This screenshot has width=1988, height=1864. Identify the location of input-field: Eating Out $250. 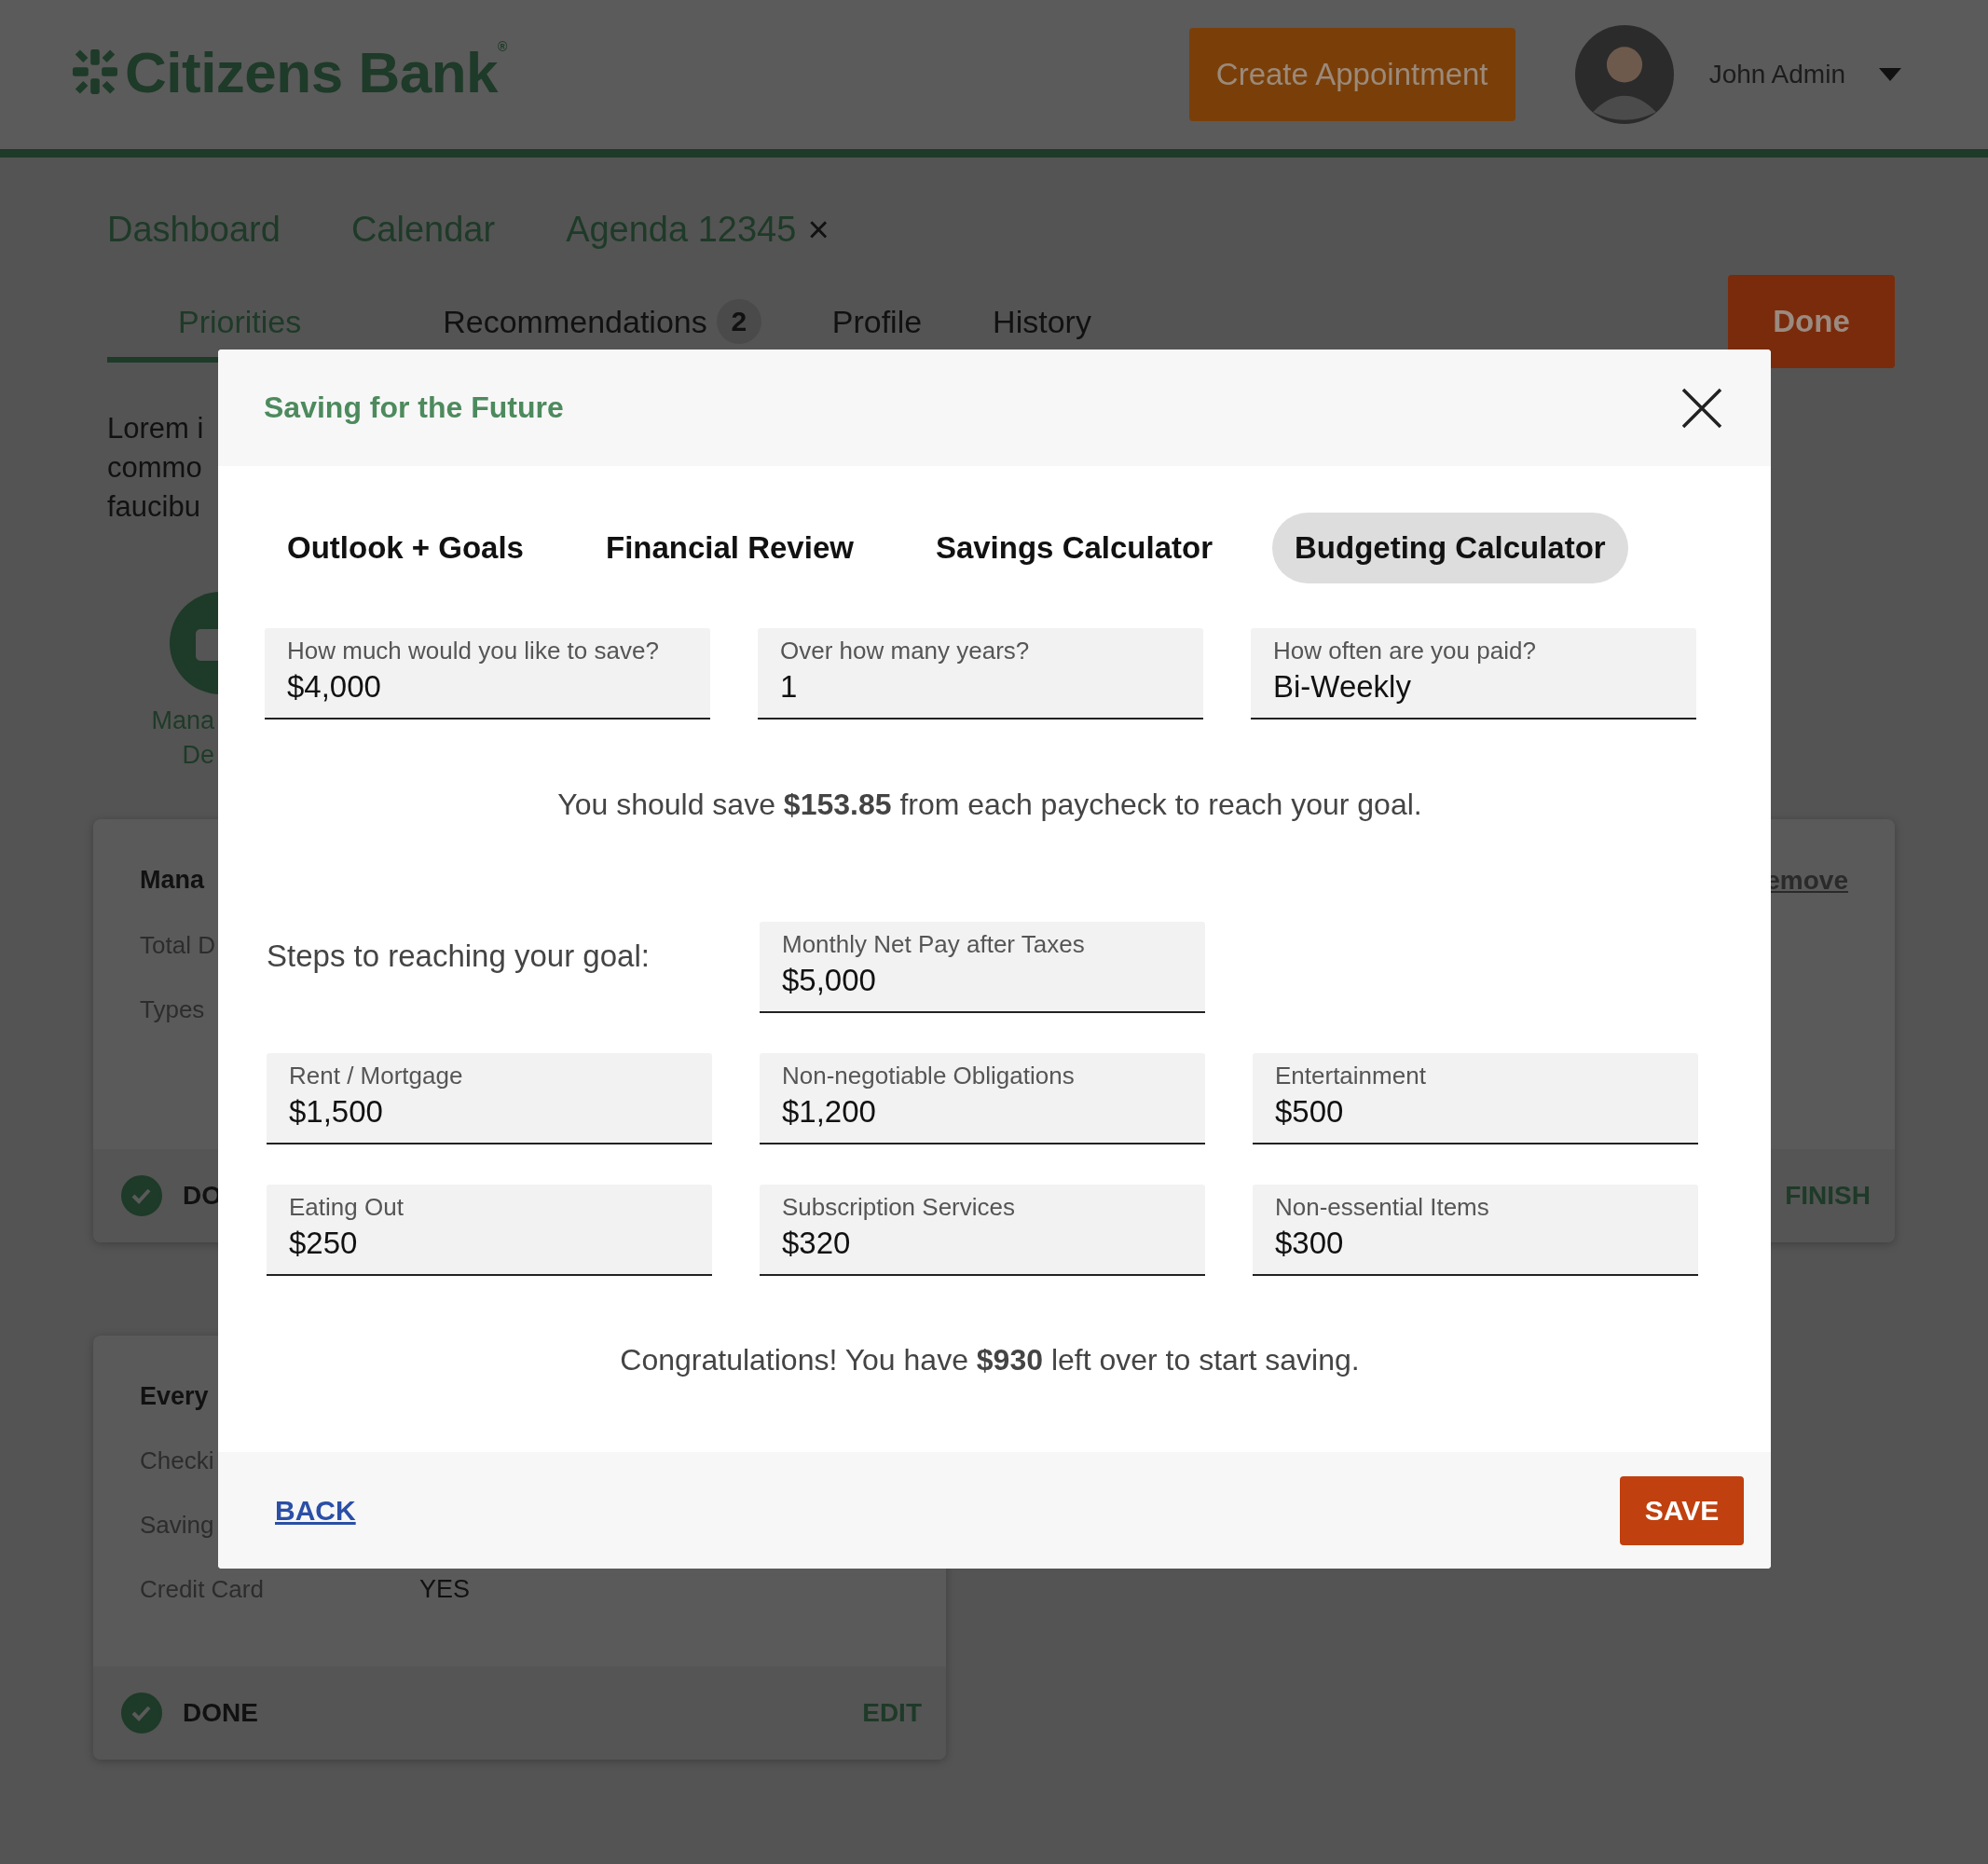
(489, 1230).